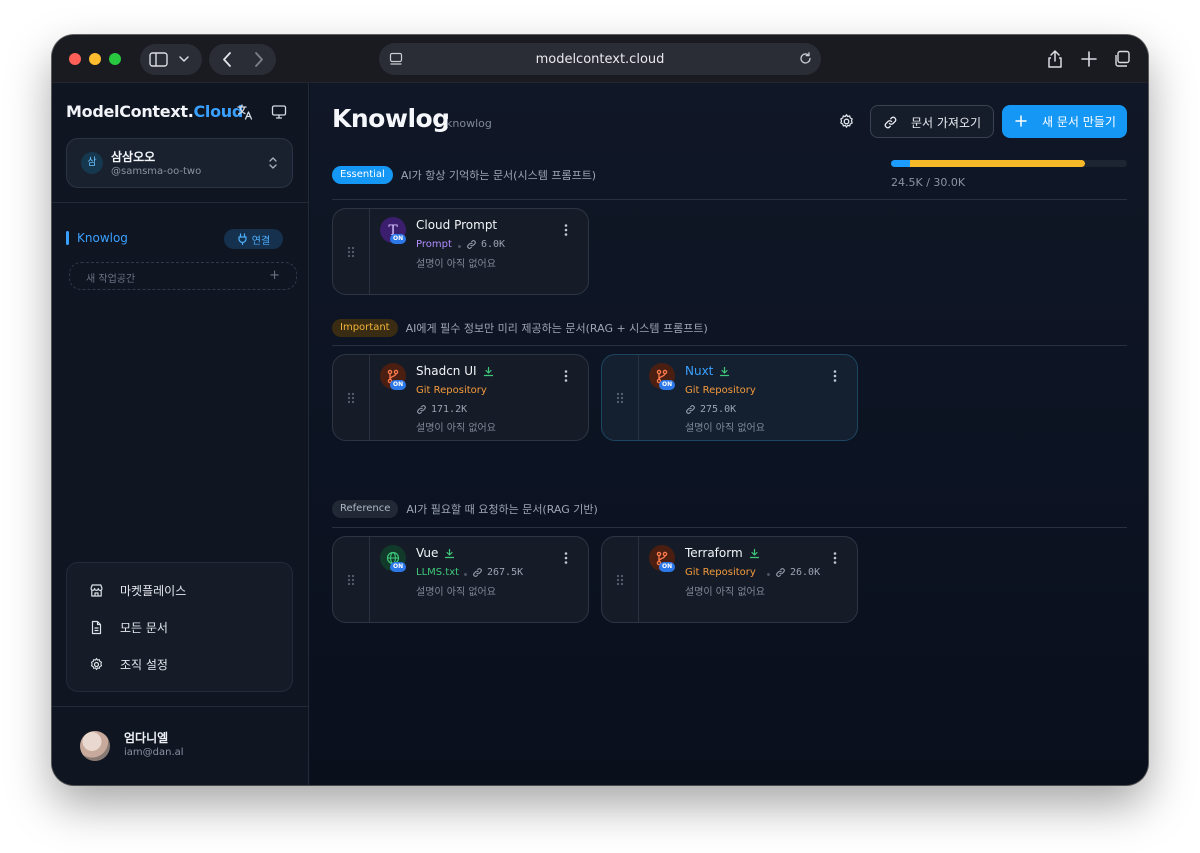 The height and width of the screenshot is (853, 1200). Describe the element at coordinates (154, 752) in the screenshot. I see `user-email: iam@dan.al` at that location.